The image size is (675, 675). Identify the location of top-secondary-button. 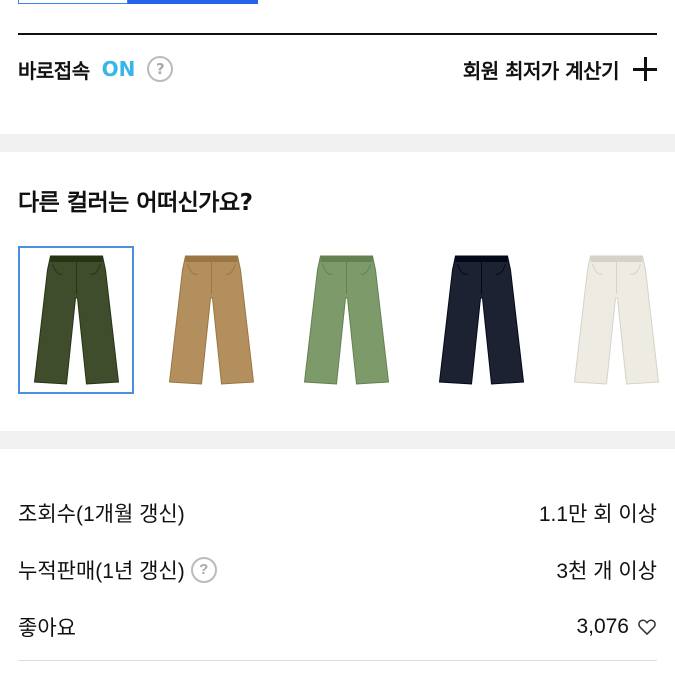
(73, 2).